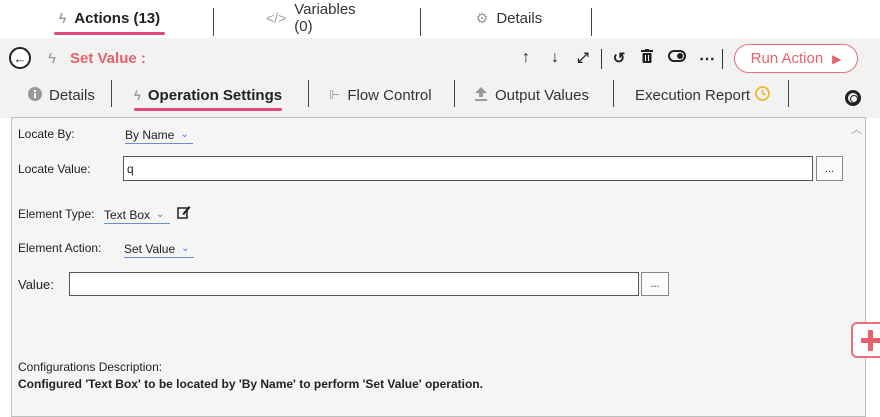 Image resolution: width=880 pixels, height=417 pixels. I want to click on active-tab-underline, so click(109, 33).